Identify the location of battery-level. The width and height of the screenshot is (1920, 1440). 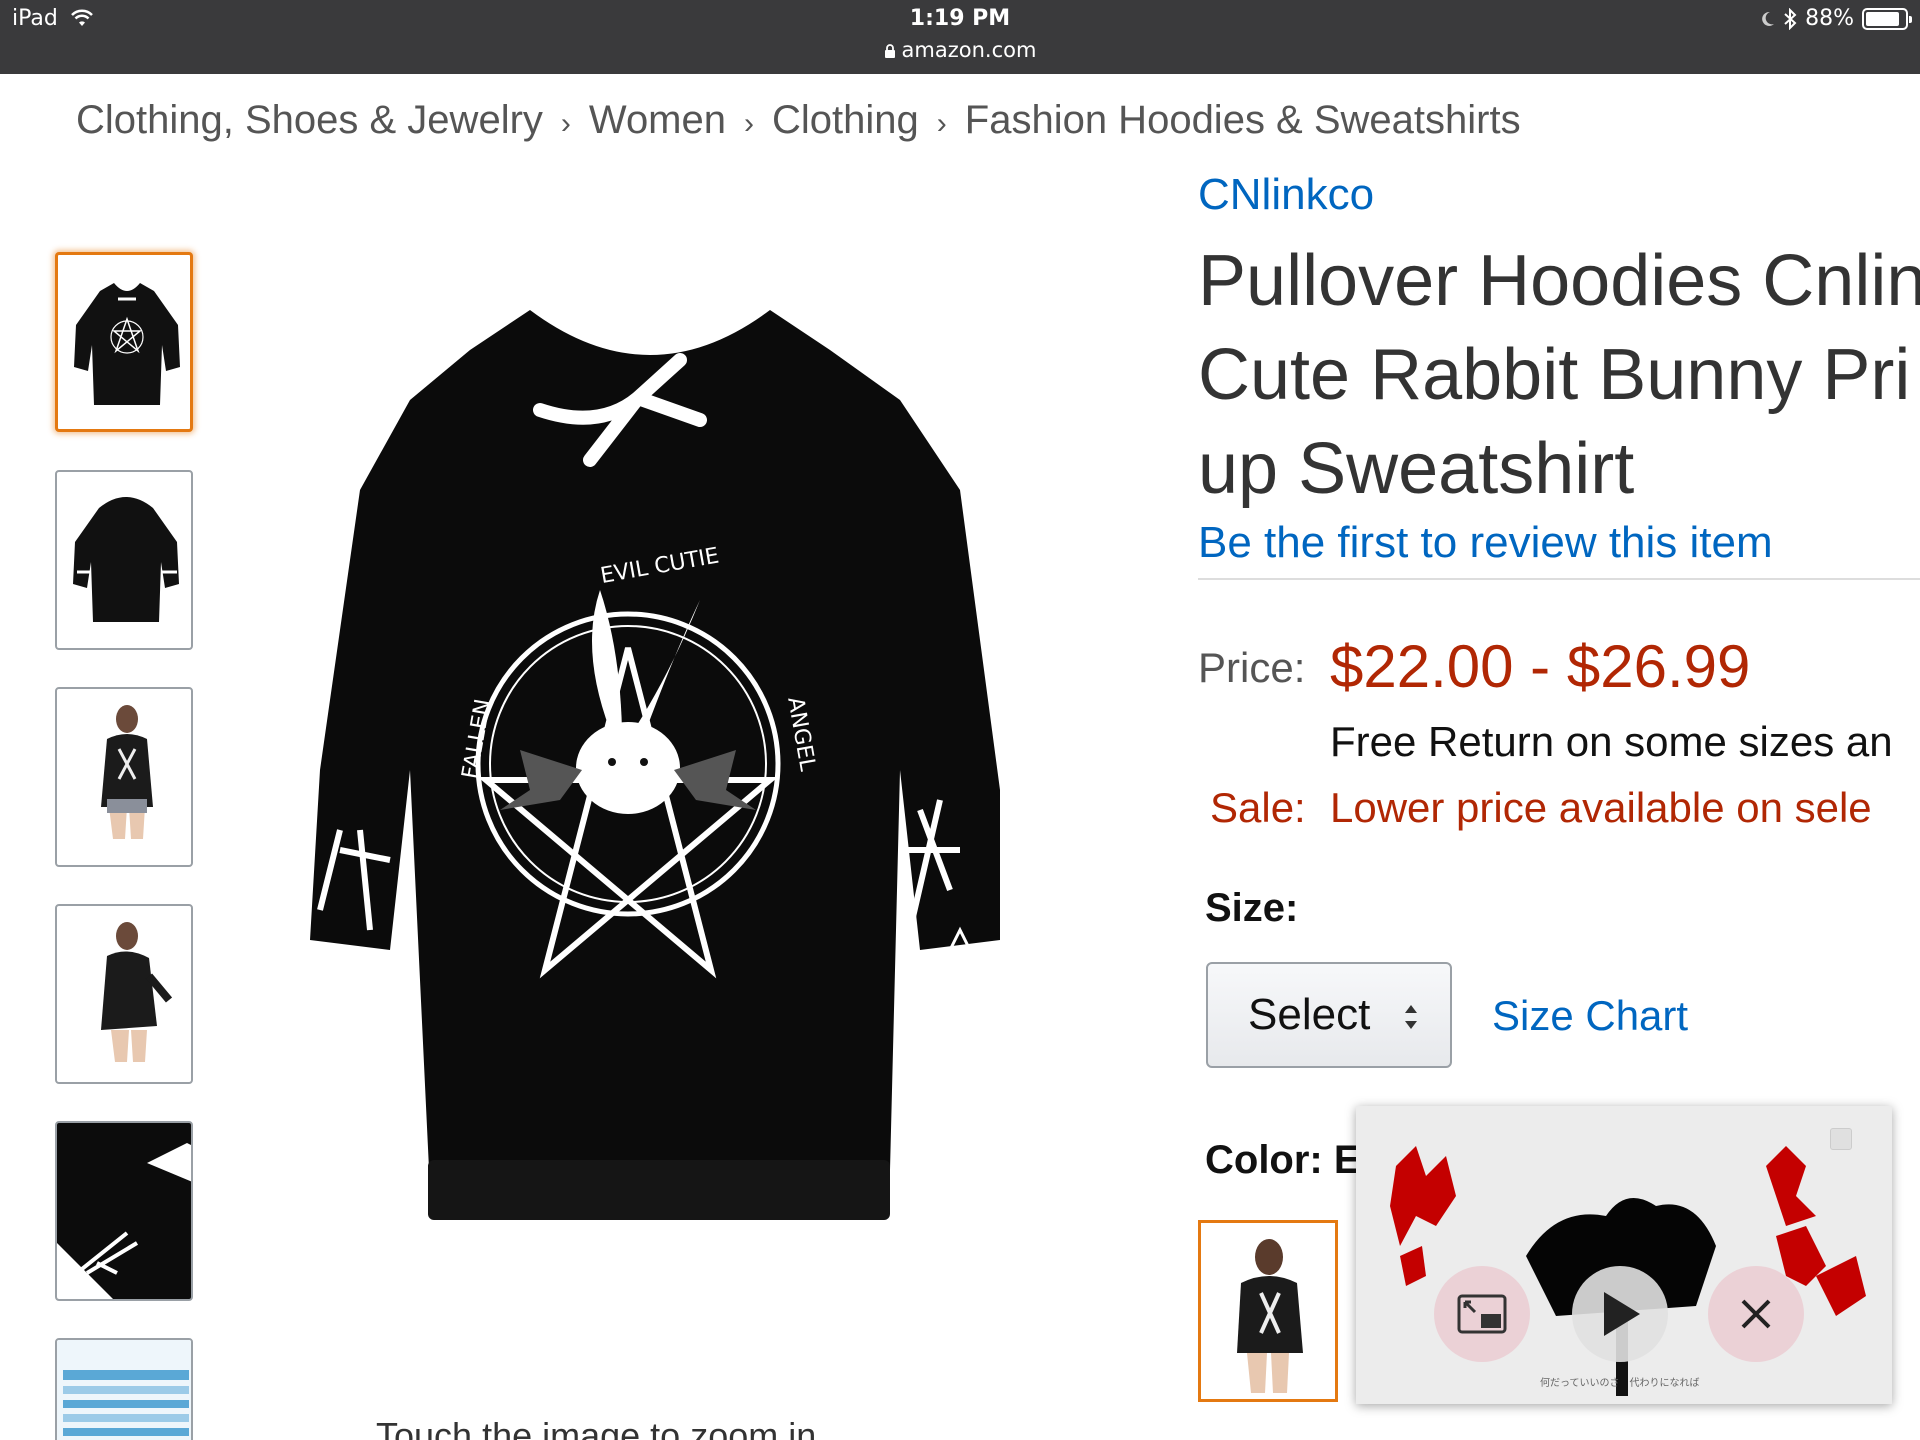
(1883, 18).